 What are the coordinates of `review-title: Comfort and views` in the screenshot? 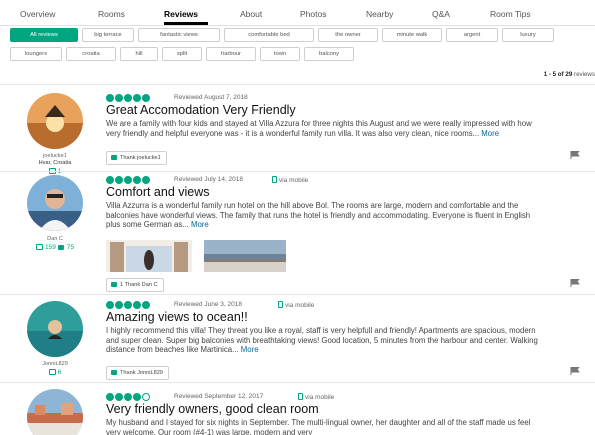 It's located at (158, 192).